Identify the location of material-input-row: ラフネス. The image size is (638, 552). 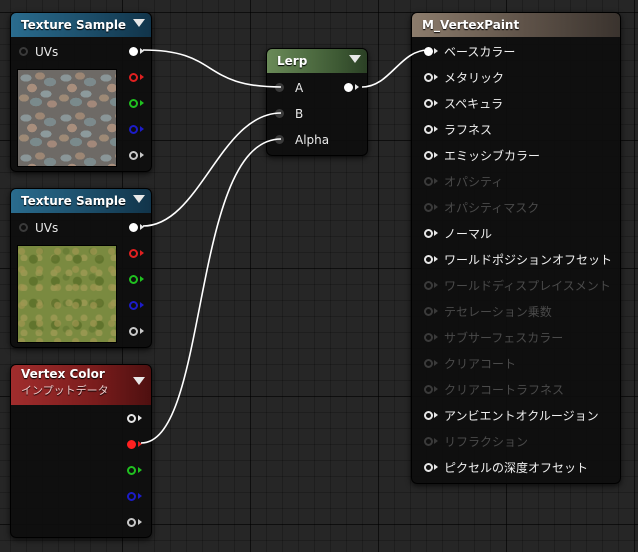
(458, 129).